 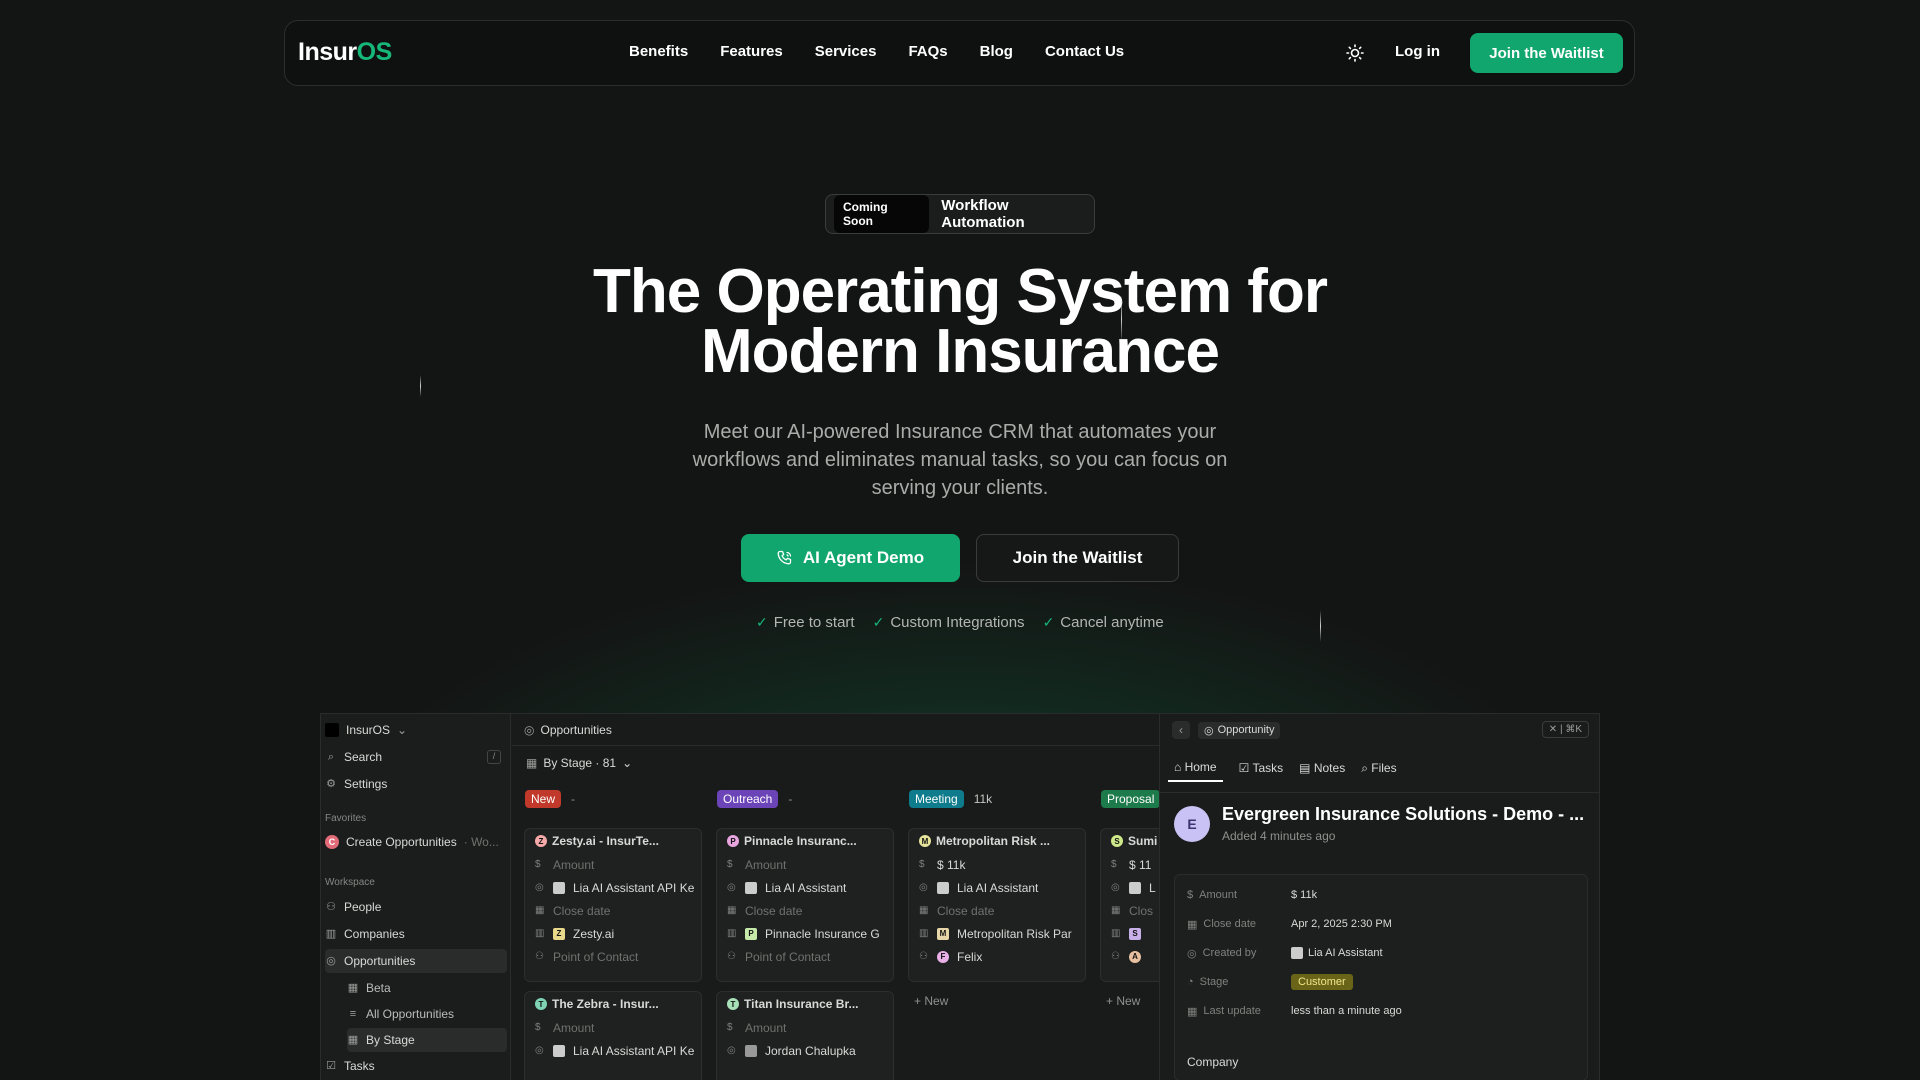 I want to click on tab-tasks: ☑ Tasks, so click(x=1261, y=768).